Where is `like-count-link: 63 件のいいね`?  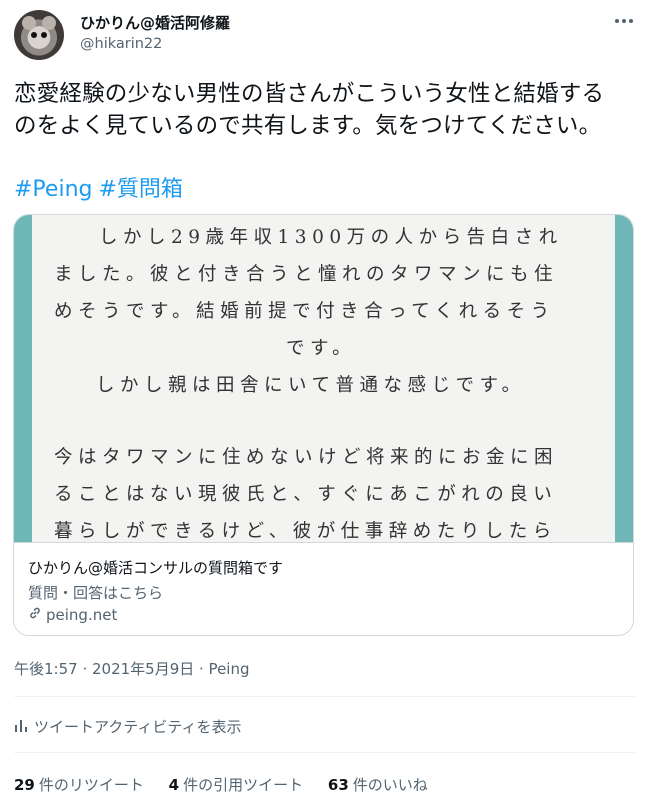
like-count-link: 63 件のいいね is located at coordinates (378, 785).